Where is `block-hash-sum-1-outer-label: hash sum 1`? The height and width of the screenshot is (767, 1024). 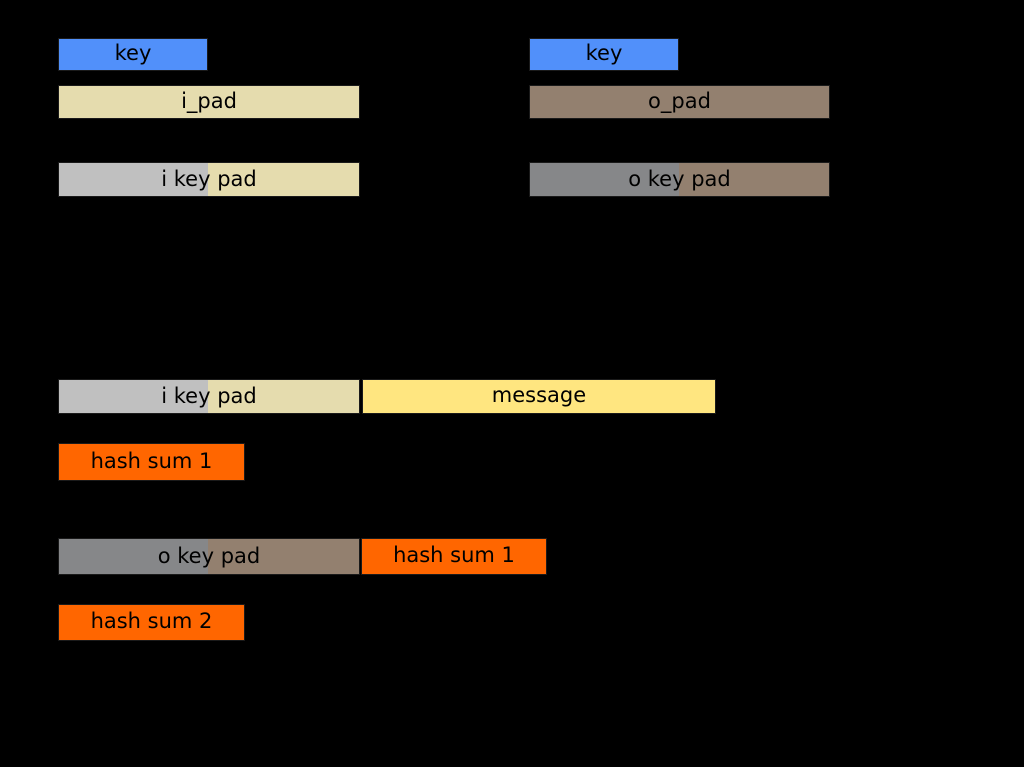 block-hash-sum-1-outer-label: hash sum 1 is located at coordinates (454, 555).